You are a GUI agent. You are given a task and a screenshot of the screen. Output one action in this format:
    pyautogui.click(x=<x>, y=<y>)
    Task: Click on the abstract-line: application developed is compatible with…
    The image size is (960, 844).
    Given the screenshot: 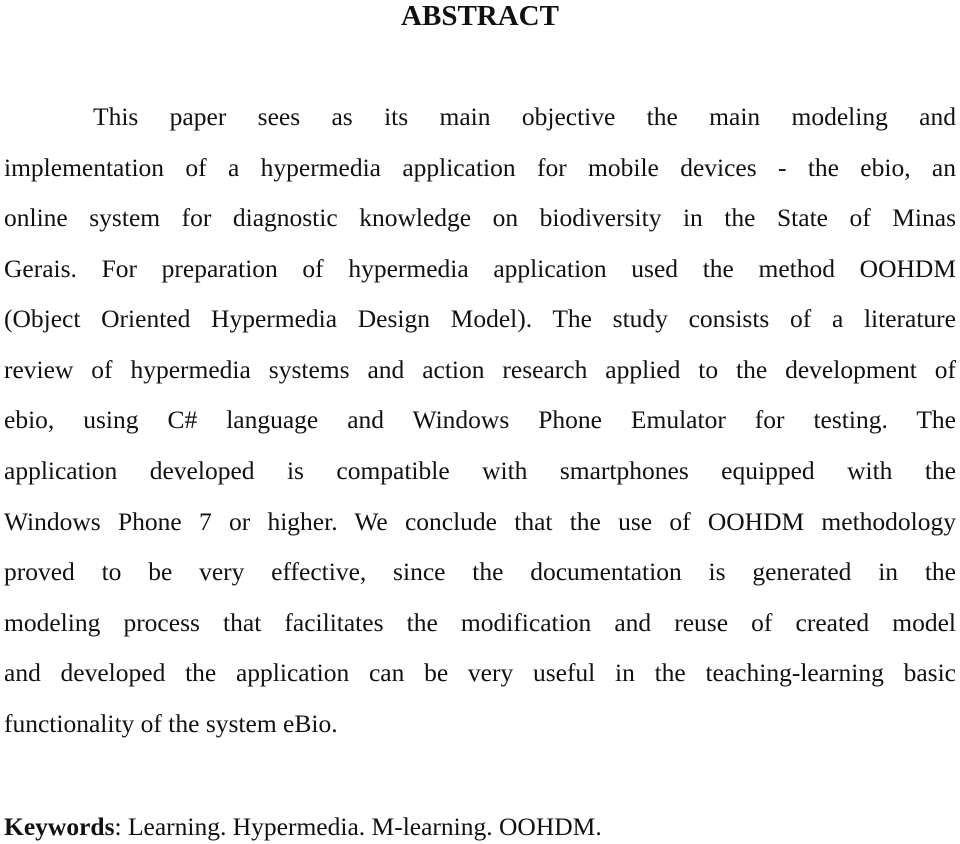 What is the action you would take?
    pyautogui.click(x=480, y=470)
    